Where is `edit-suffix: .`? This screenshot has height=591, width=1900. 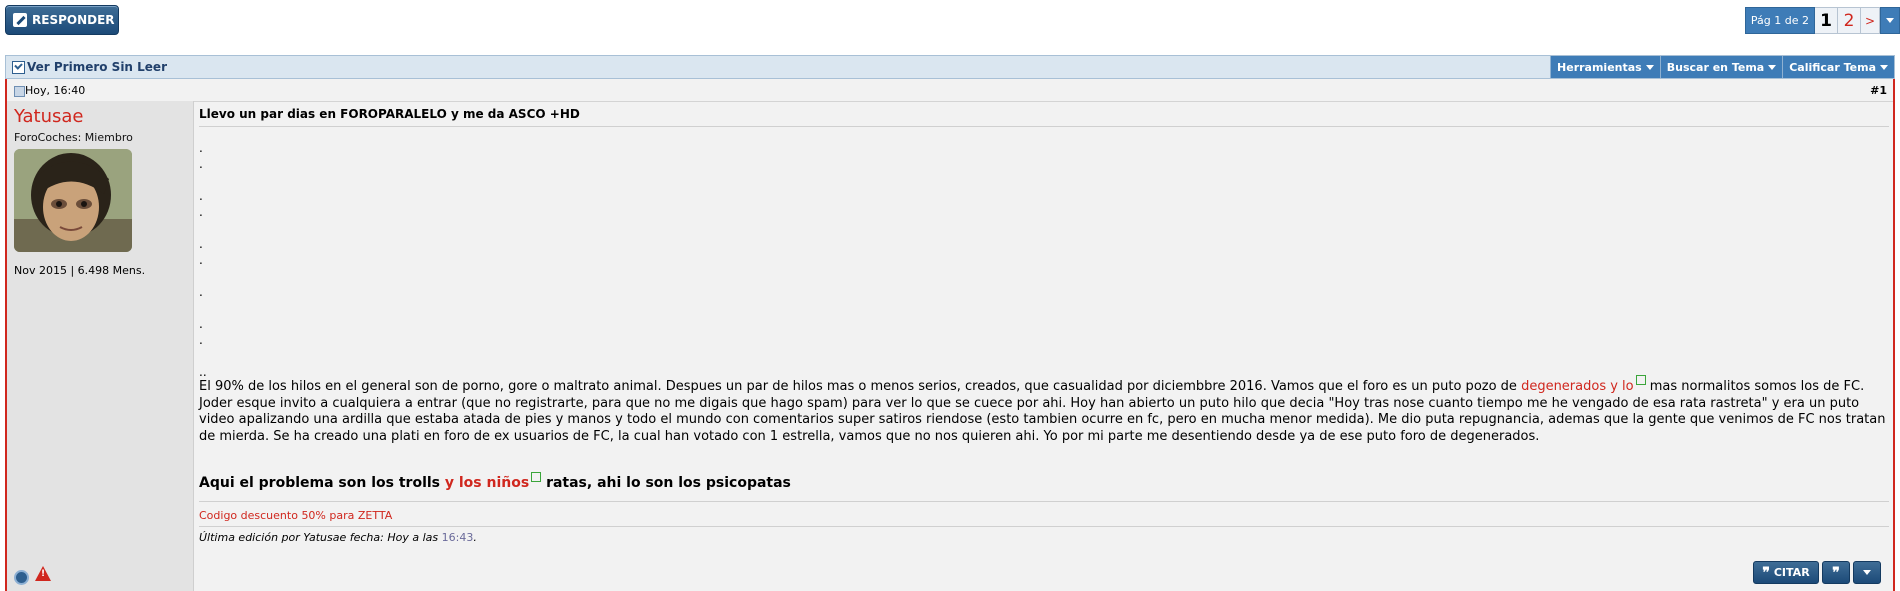
edit-suffix: . is located at coordinates (475, 537).